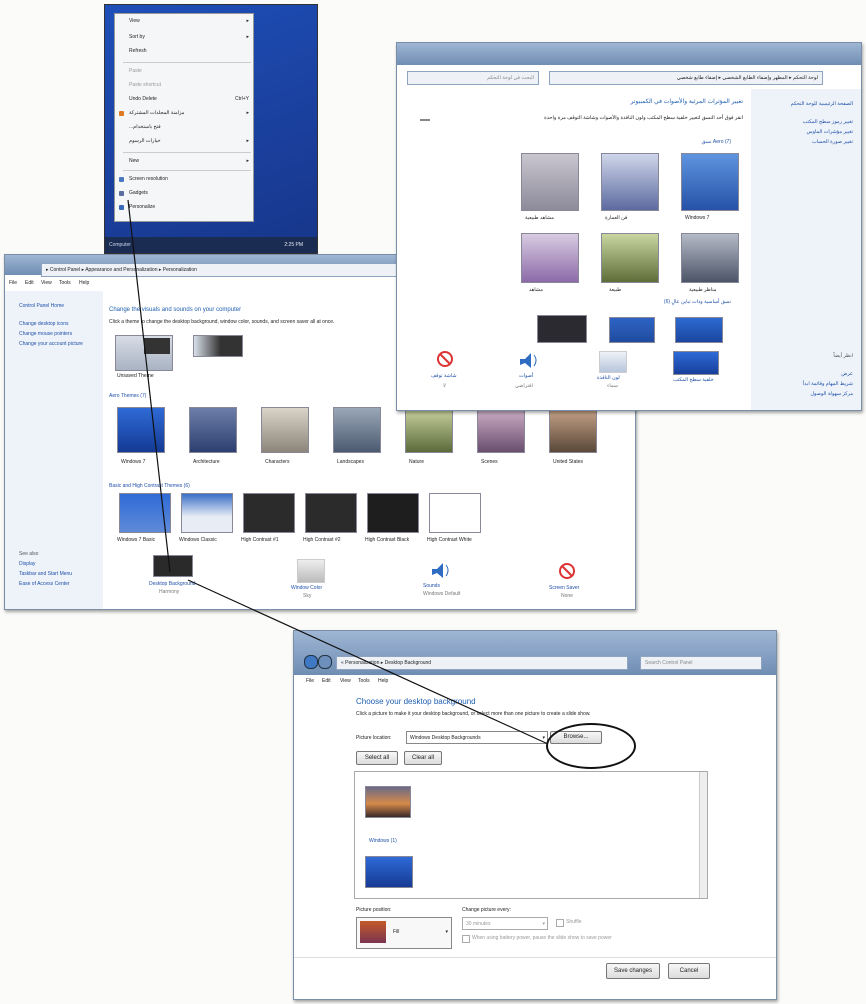  Describe the element at coordinates (567, 571) in the screenshot. I see `screen-saver-icon` at that location.